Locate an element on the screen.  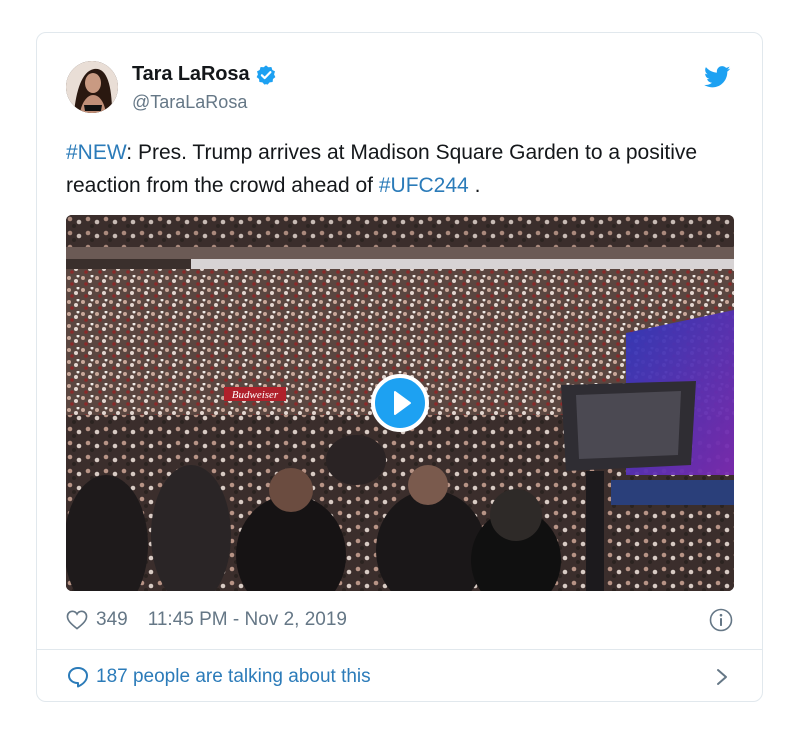
info-icon is located at coordinates (721, 620).